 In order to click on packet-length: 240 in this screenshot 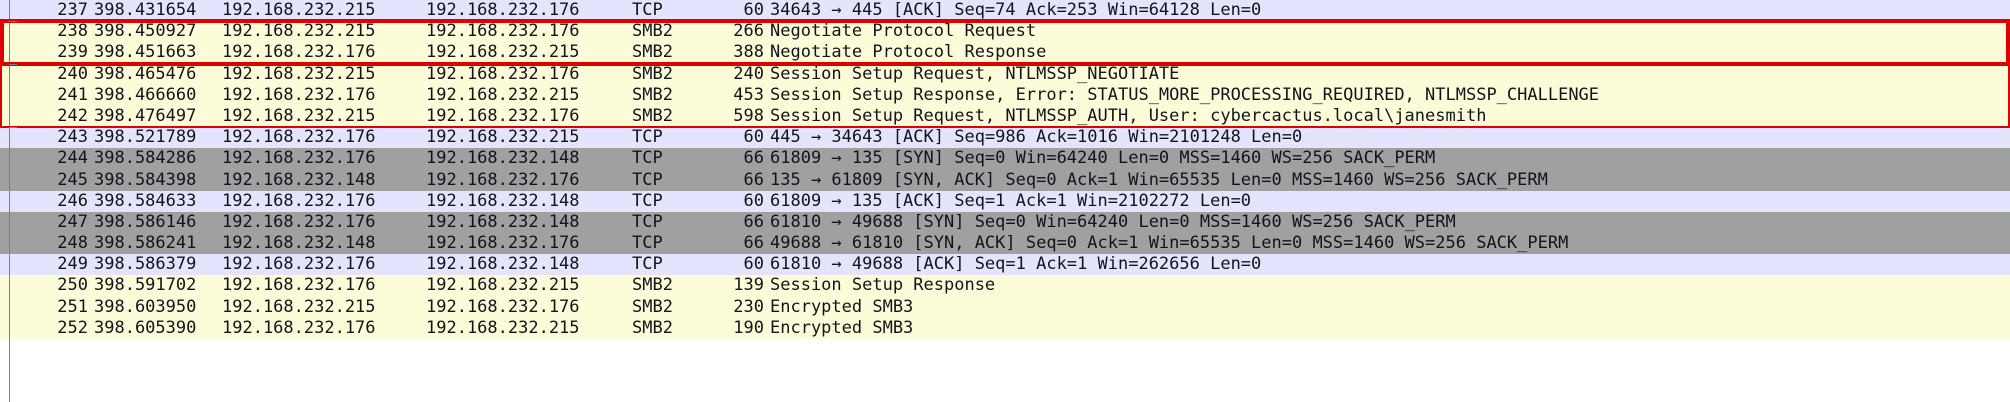, I will do `click(748, 73)`.